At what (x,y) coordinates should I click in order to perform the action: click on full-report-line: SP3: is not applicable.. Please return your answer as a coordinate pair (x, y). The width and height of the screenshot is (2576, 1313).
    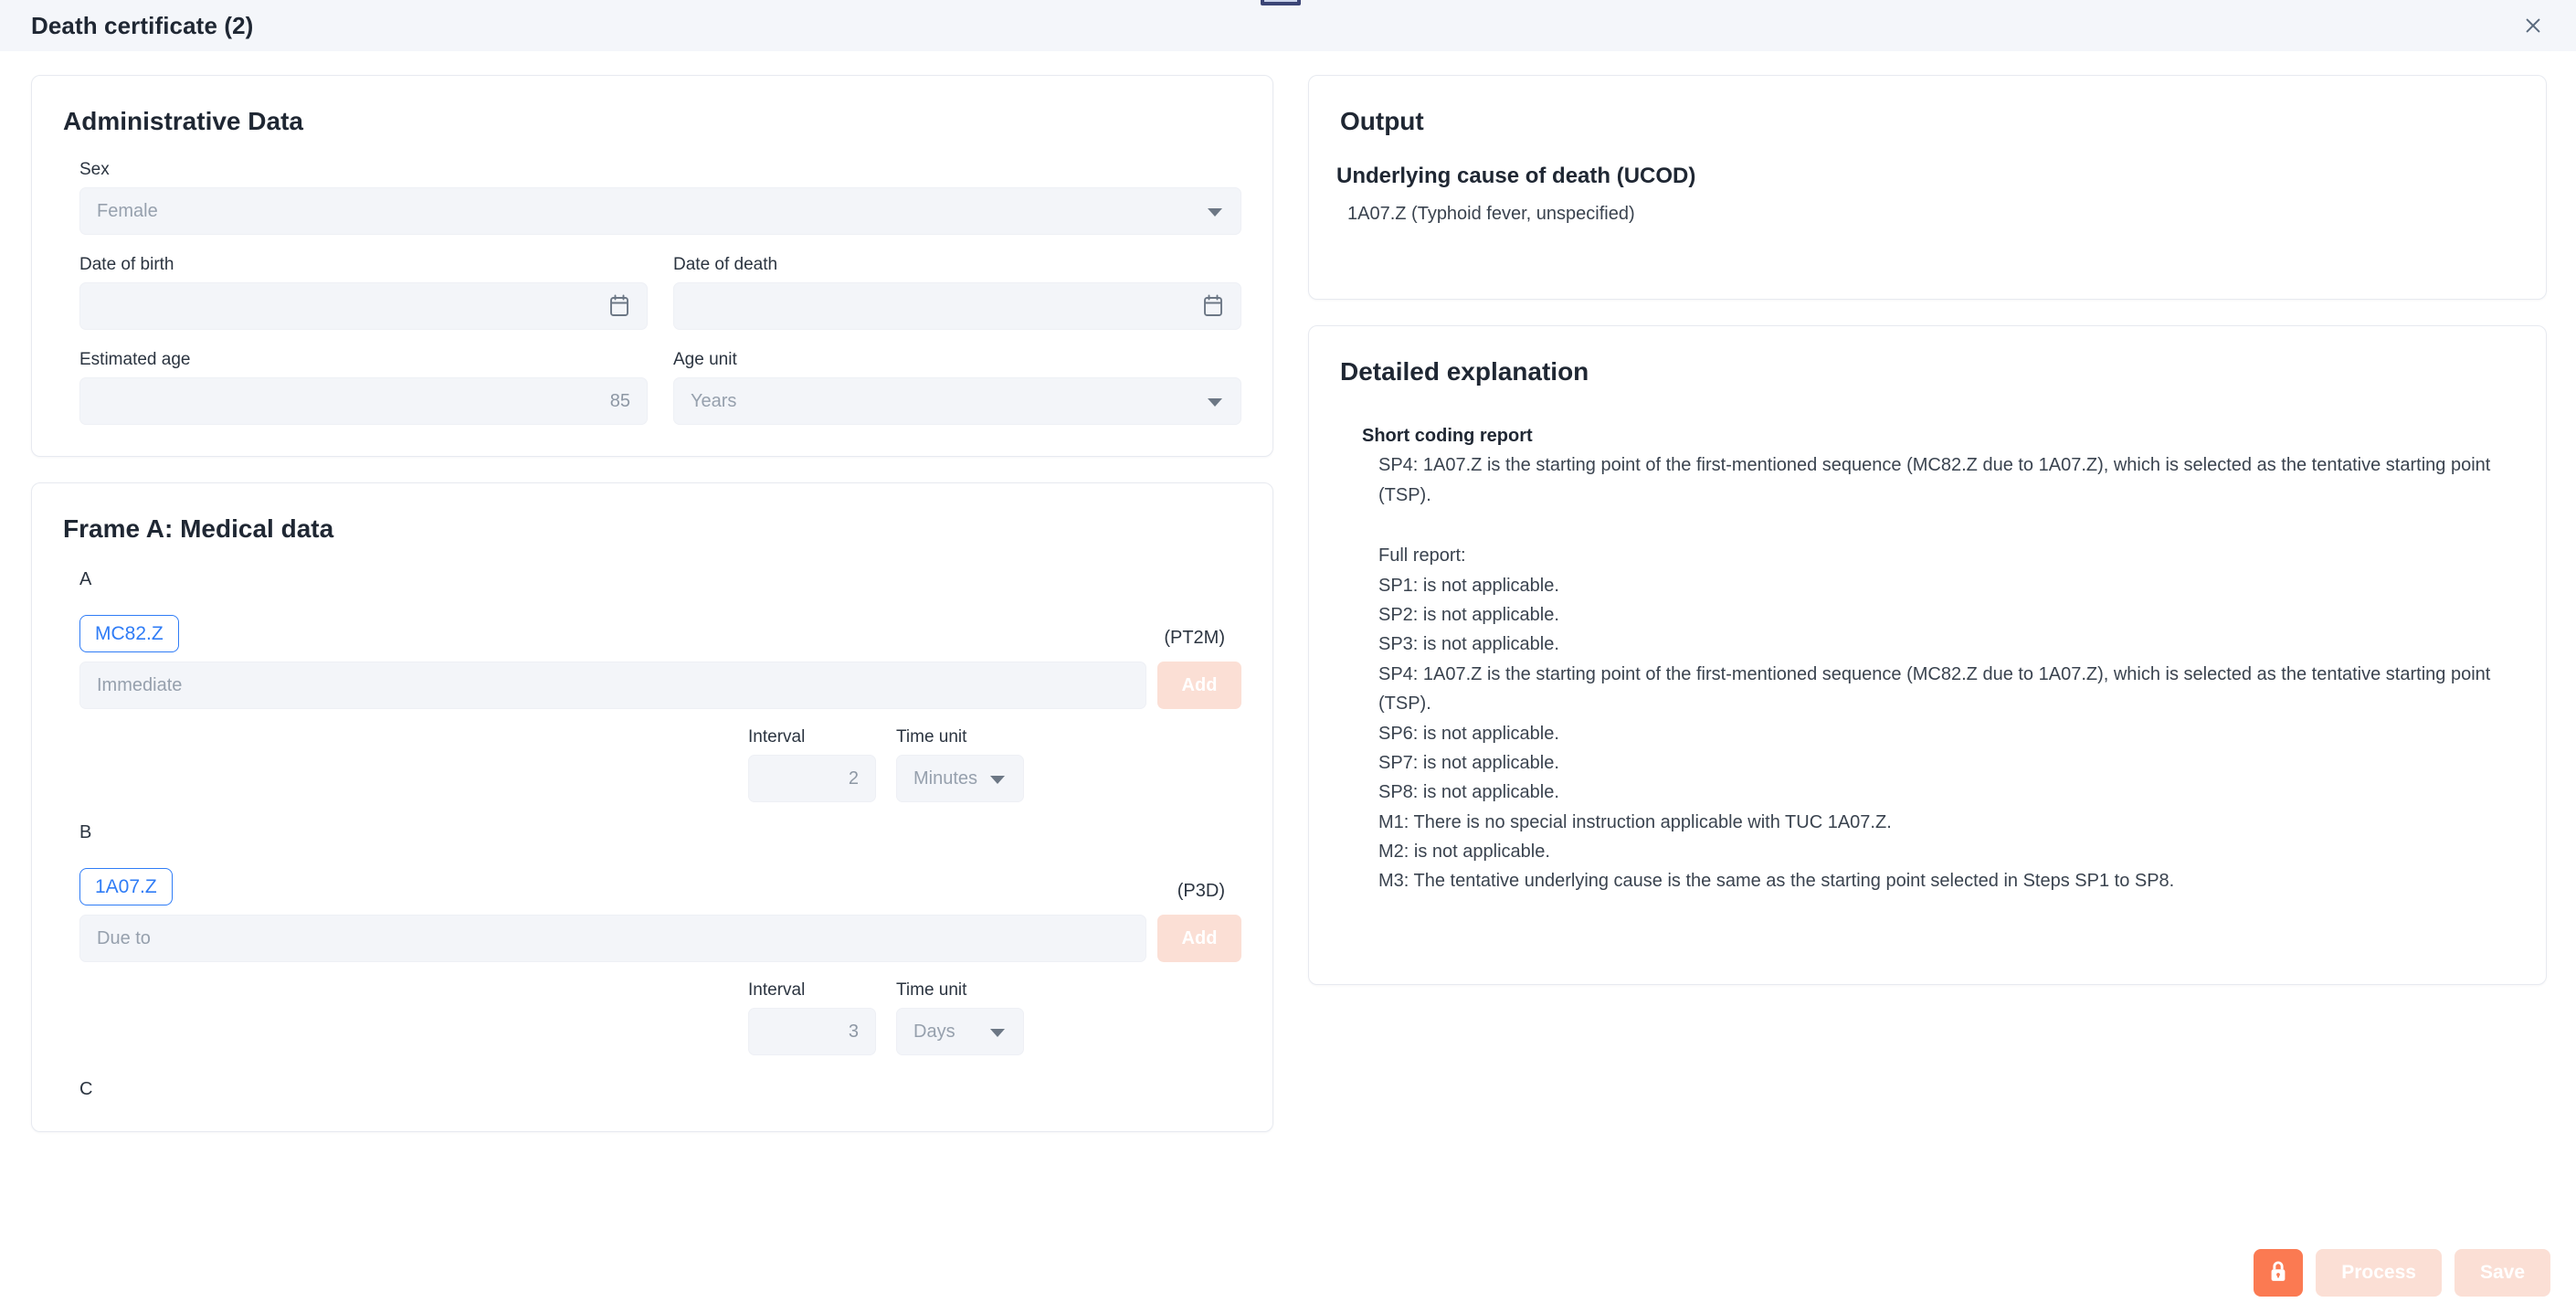
    Looking at the image, I should click on (1468, 644).